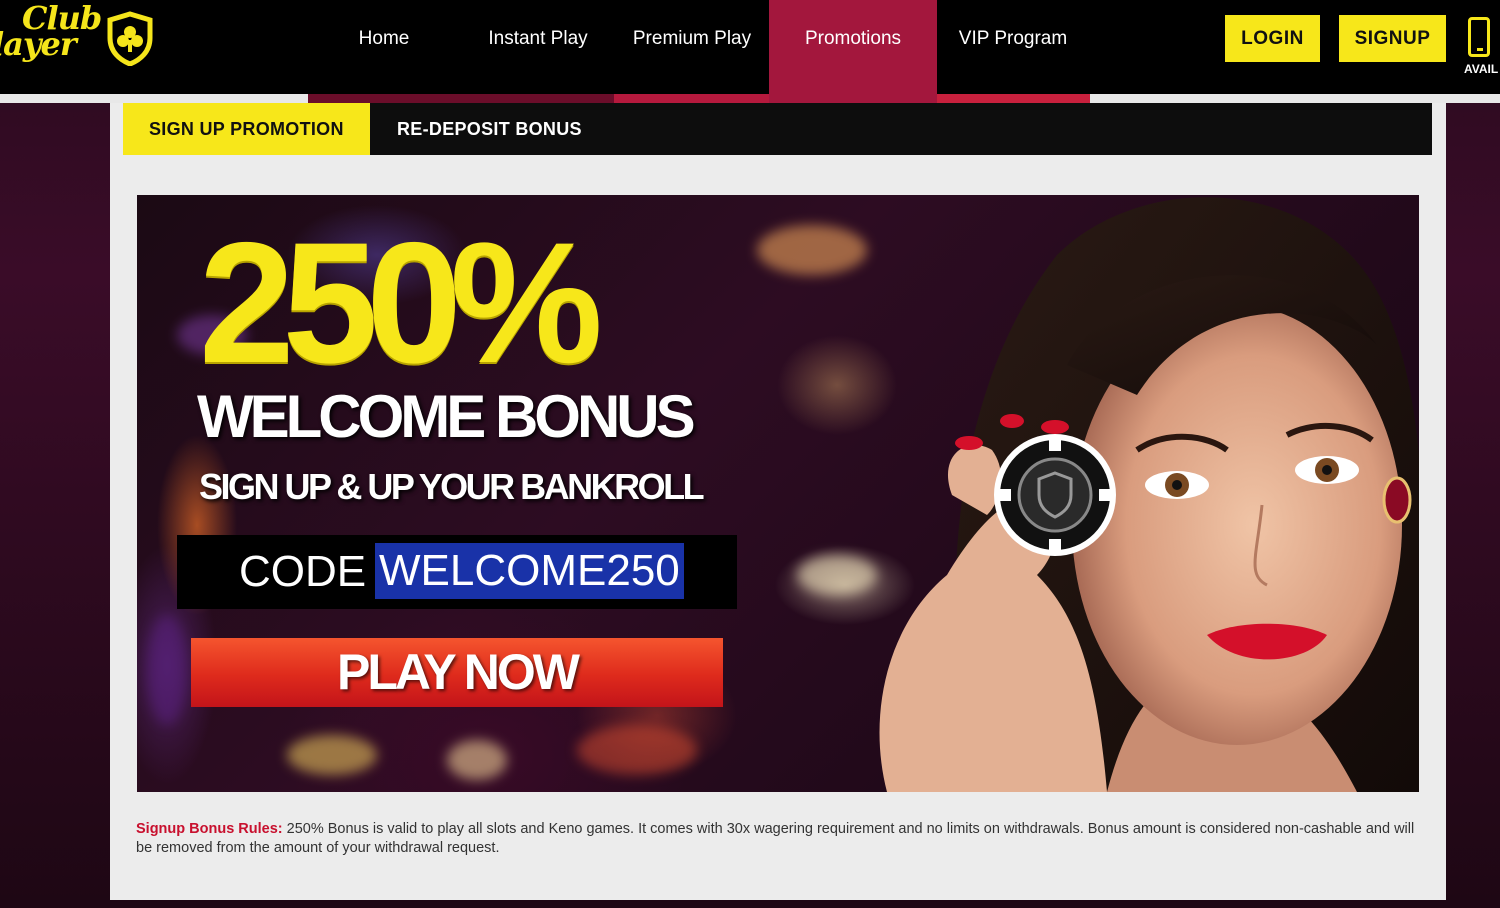 The height and width of the screenshot is (908, 1500). I want to click on mobile-phone-icon, so click(1479, 37).